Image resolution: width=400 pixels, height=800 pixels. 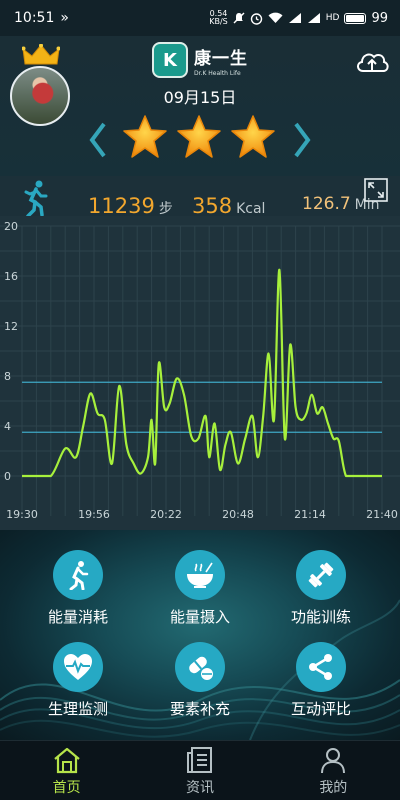 I want to click on chevron-left-icon, so click(x=98, y=140).